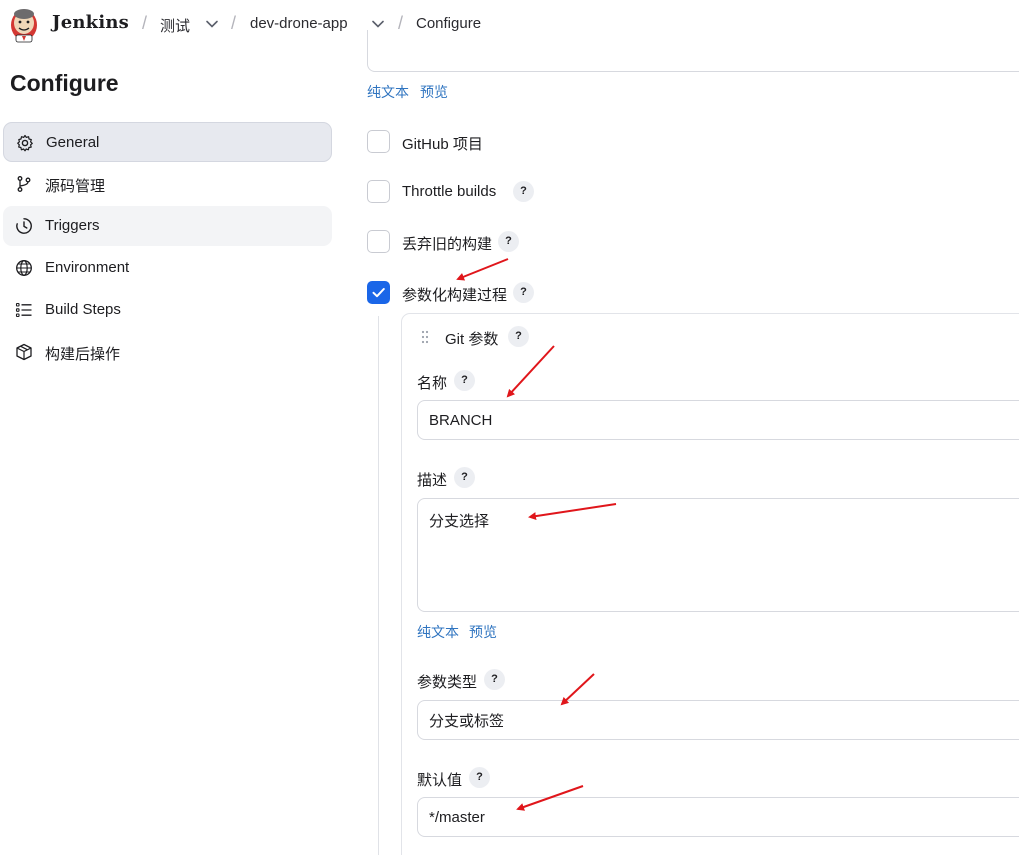  I want to click on throttle-builds-checkbox, so click(378, 191).